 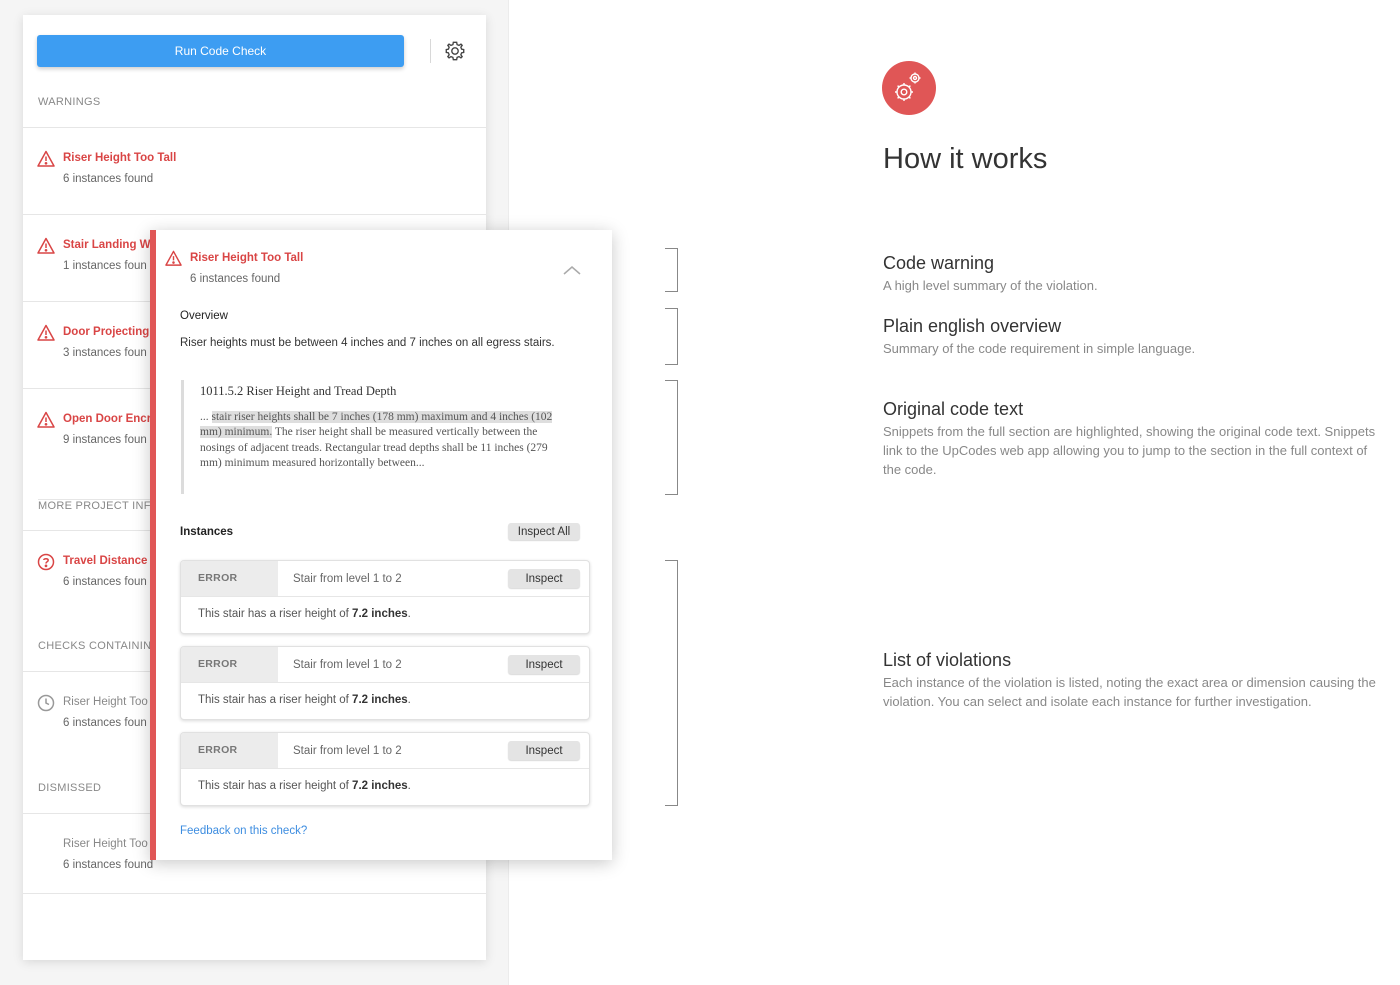 I want to click on annotation-title: Original code text, so click(x=953, y=409).